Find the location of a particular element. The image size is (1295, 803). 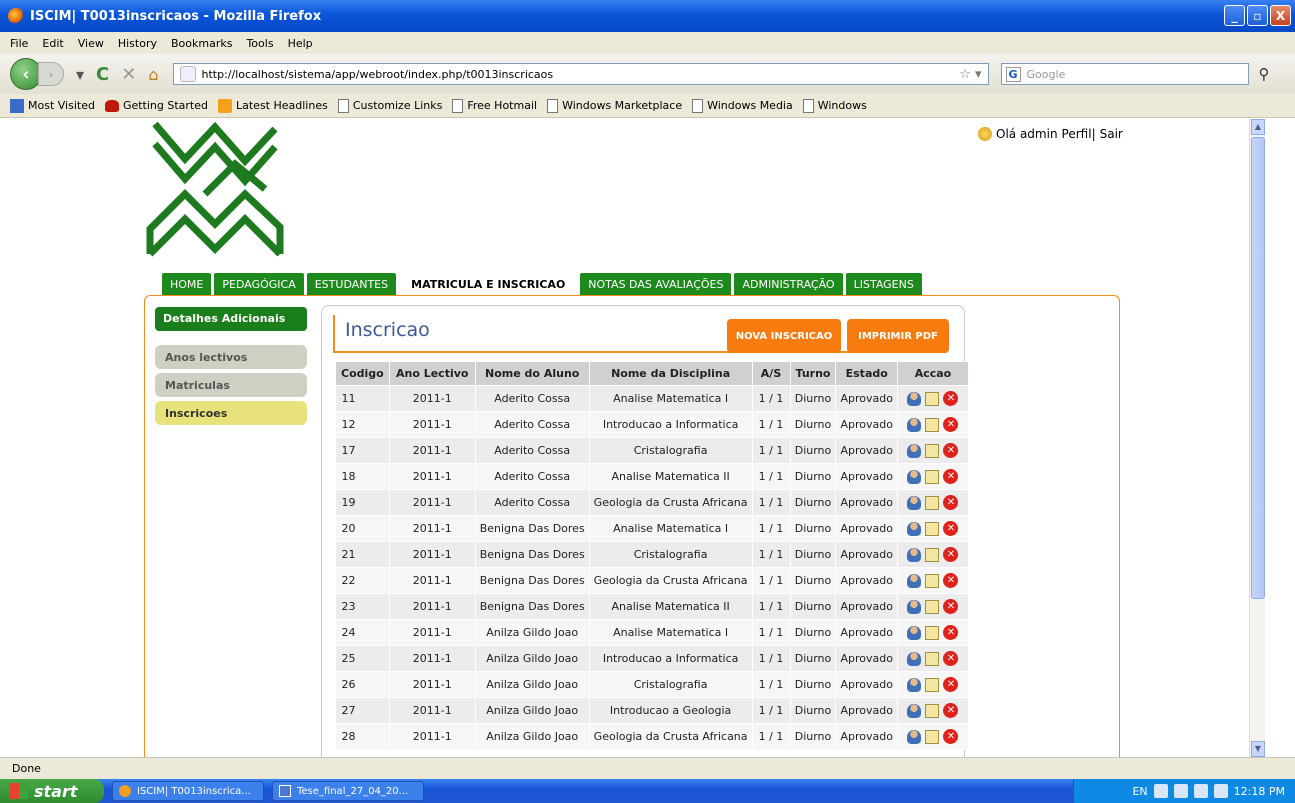

tab-estudantes: ESTUDANTES is located at coordinates (351, 284).